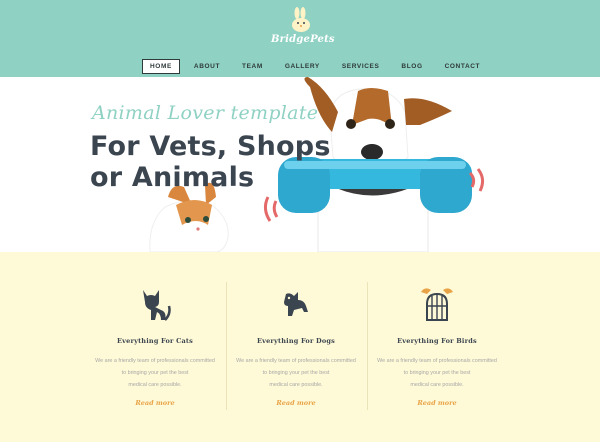  I want to click on dog-icon, so click(296, 304).